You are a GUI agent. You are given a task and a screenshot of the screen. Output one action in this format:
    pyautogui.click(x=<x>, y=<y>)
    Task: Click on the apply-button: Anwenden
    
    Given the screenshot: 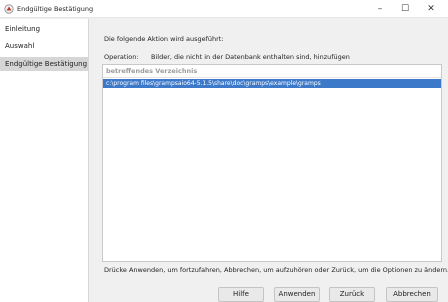 What is the action you would take?
    pyautogui.click(x=297, y=294)
    